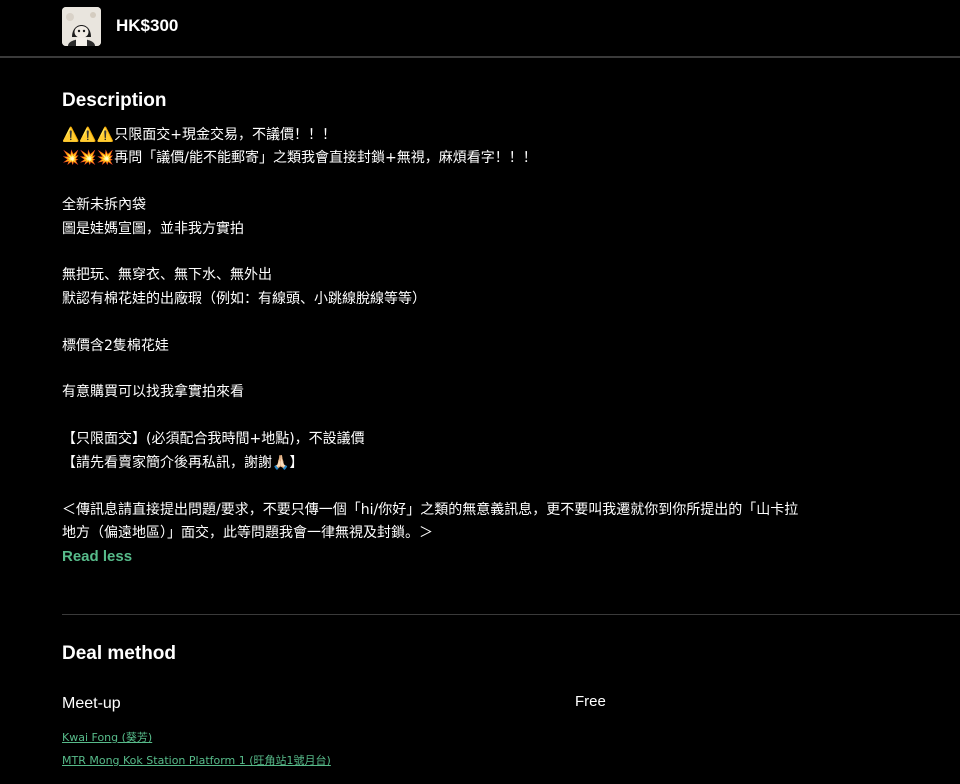 The image size is (960, 784). What do you see at coordinates (147, 25) in the screenshot?
I see `listing-price: HK$300` at bounding box center [147, 25].